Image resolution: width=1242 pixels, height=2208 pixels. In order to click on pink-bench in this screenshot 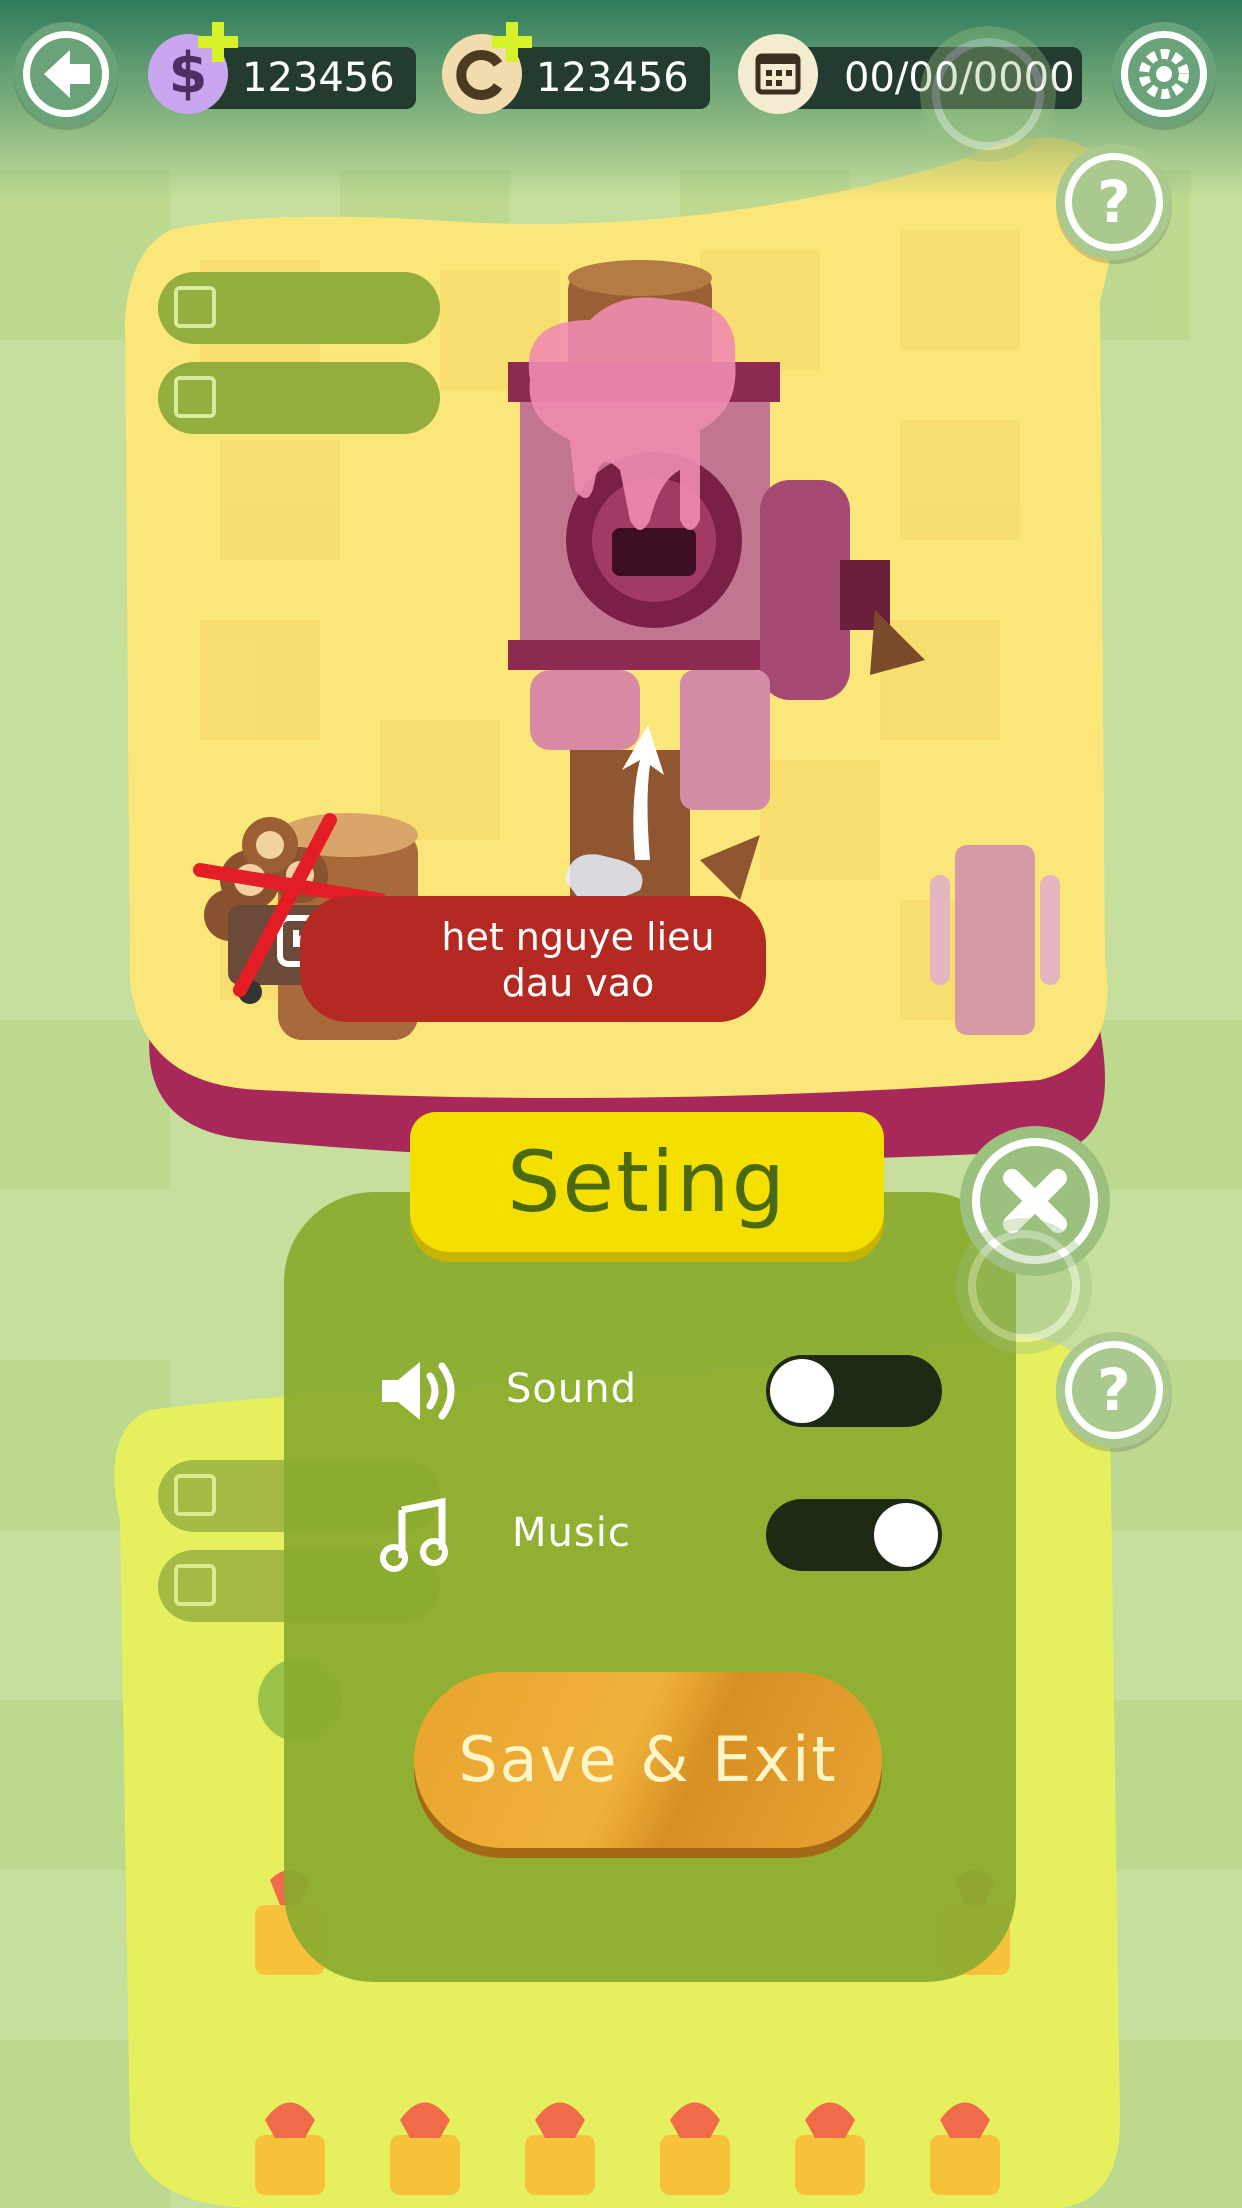, I will do `click(995, 940)`.